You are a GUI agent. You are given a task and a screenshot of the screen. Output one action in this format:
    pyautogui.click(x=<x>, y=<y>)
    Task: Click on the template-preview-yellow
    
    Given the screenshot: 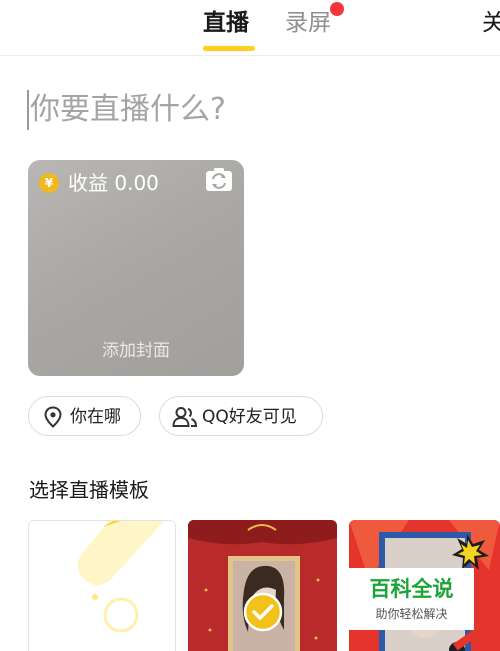 What is the action you would take?
    pyautogui.click(x=120, y=577)
    